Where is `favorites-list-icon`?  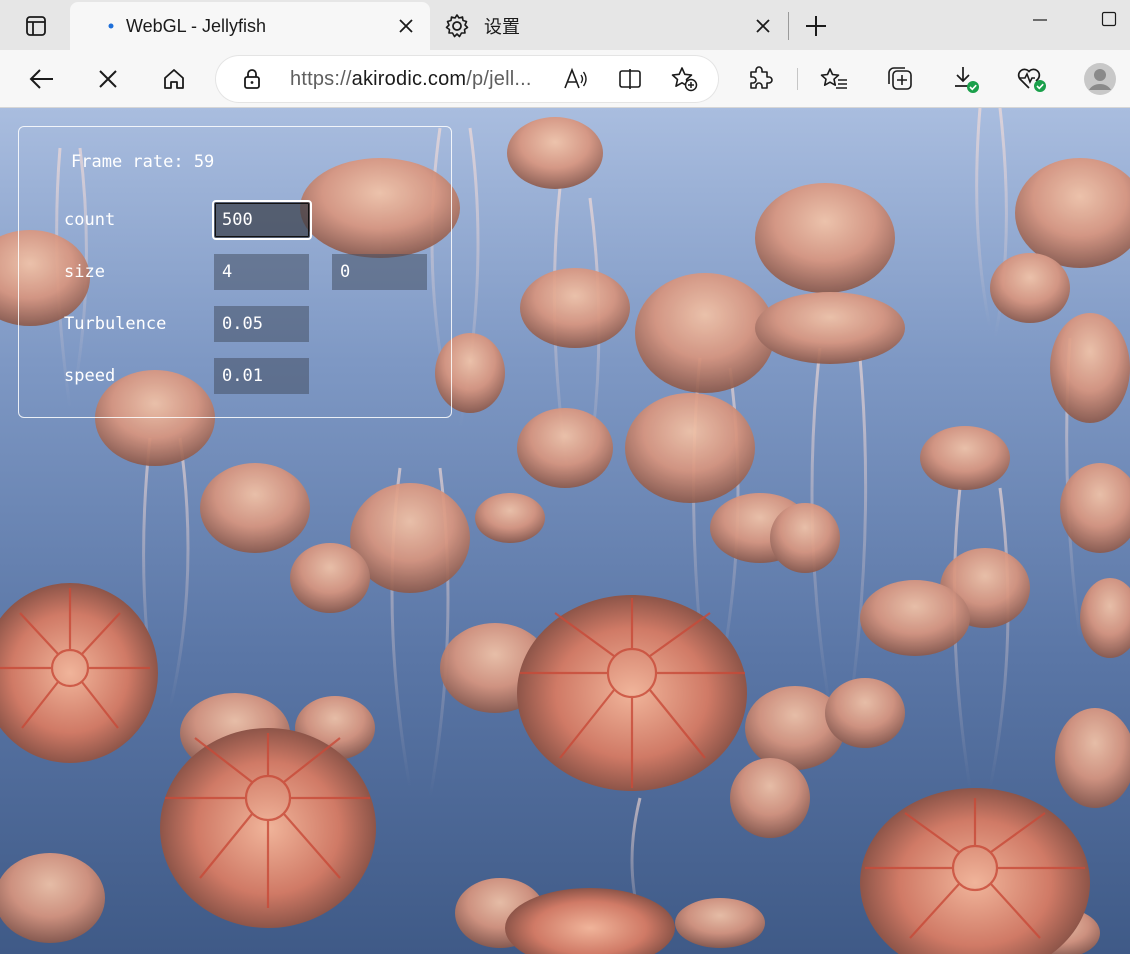
favorites-list-icon is located at coordinates (834, 79).